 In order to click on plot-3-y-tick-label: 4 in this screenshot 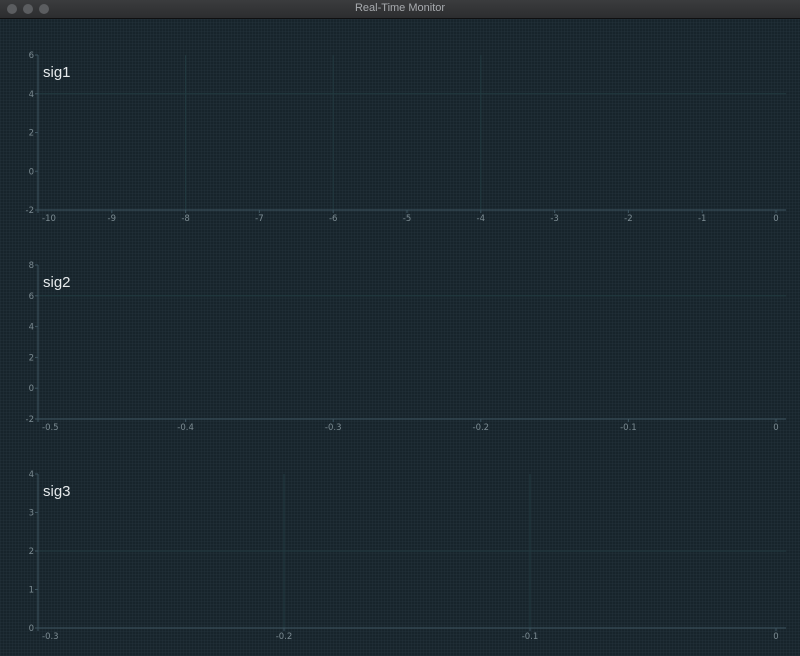, I will do `click(31, 475)`.